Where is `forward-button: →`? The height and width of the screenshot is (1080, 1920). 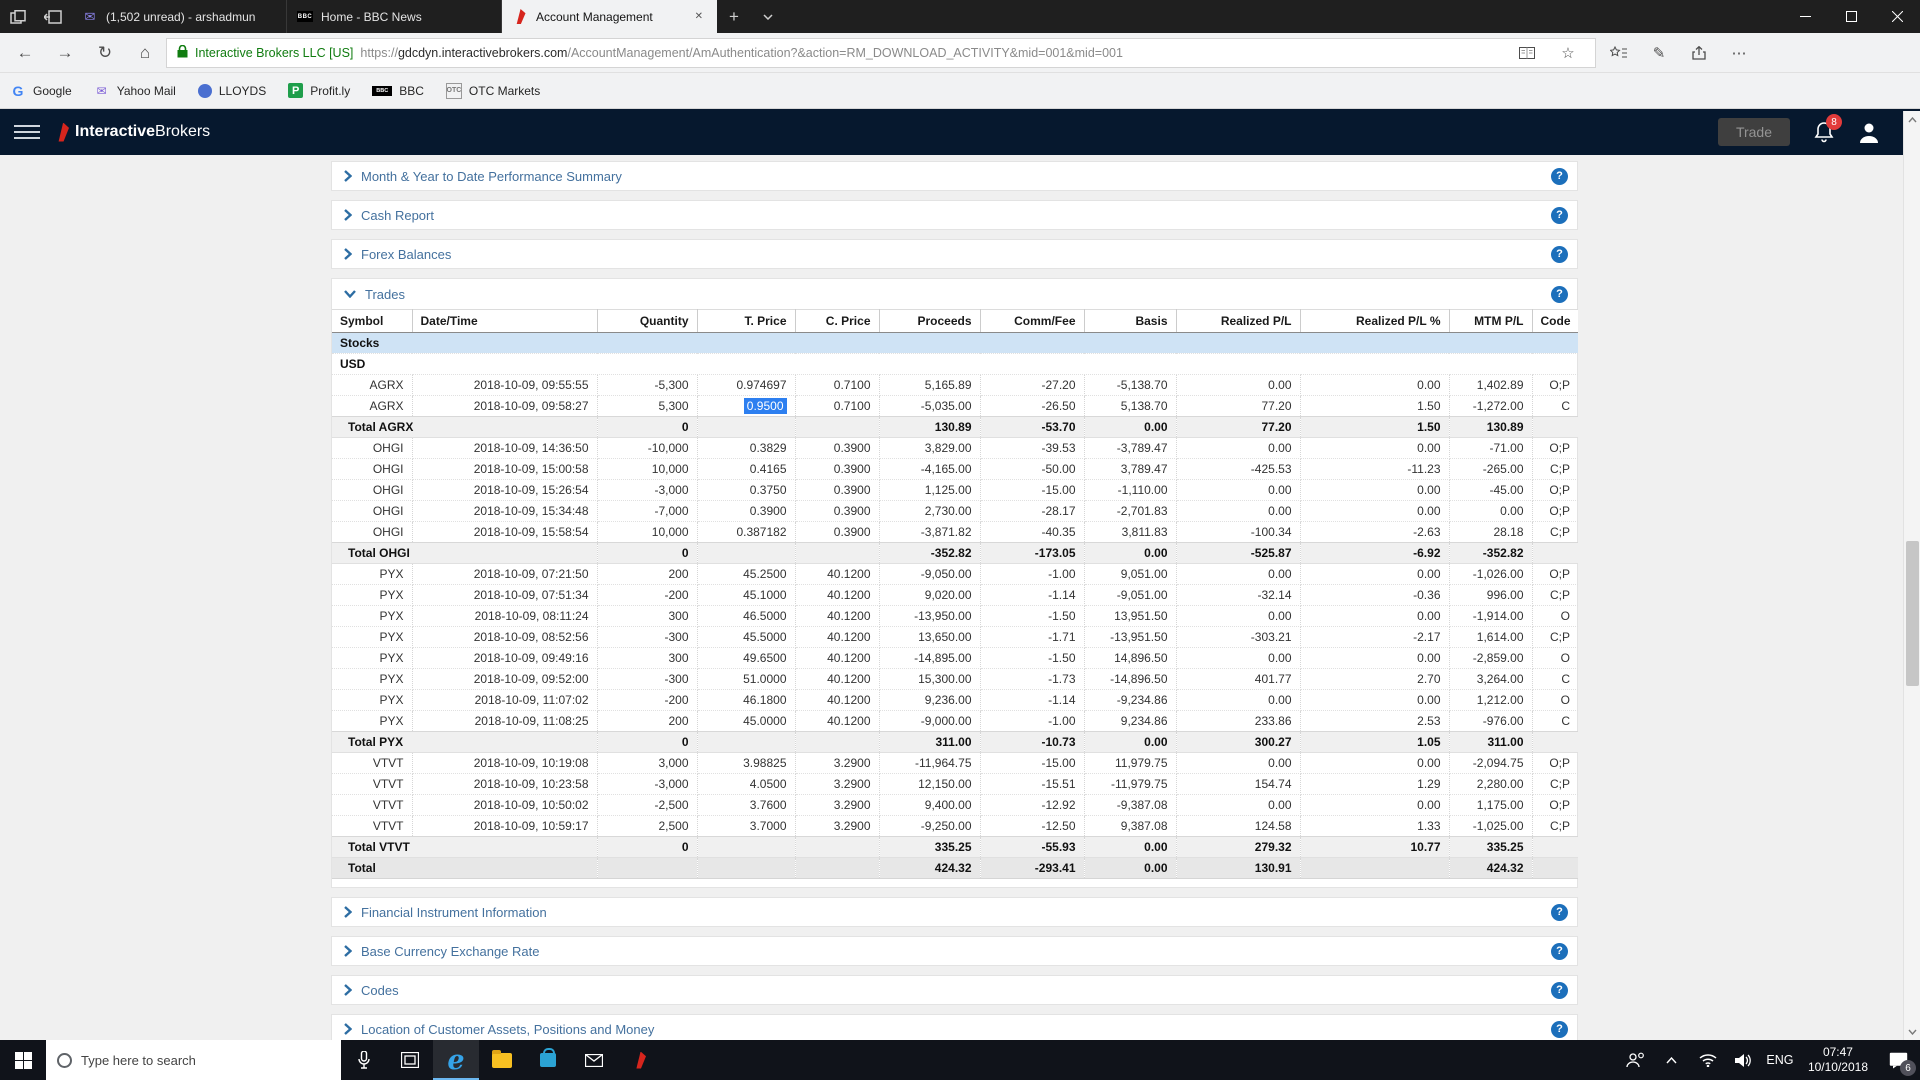
forward-button: → is located at coordinates (65, 53).